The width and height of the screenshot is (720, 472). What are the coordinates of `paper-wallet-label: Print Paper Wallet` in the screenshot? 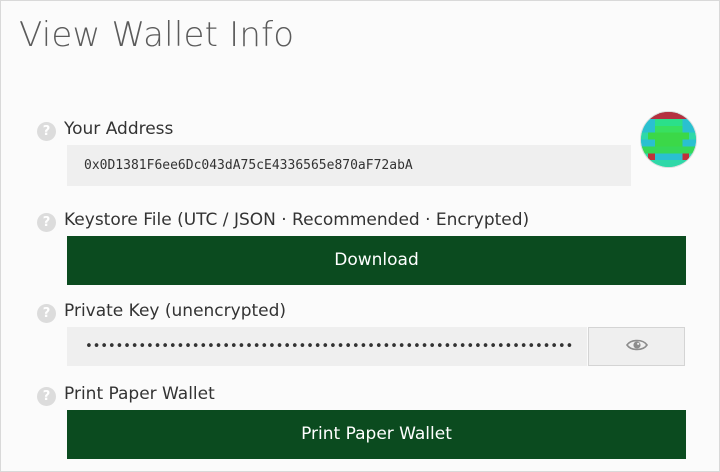 It's located at (139, 394).